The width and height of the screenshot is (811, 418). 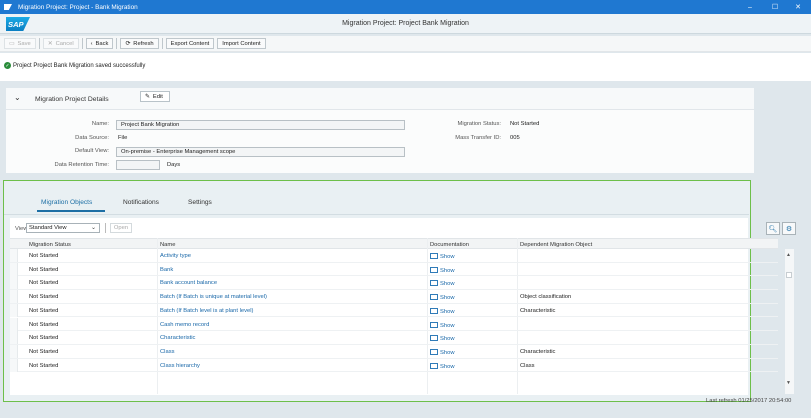 What do you see at coordinates (394, 256) in the screenshot?
I see `table-row: Not Started Activity type Show` at bounding box center [394, 256].